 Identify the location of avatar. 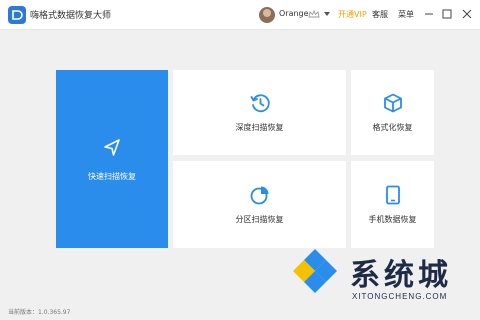
(267, 15).